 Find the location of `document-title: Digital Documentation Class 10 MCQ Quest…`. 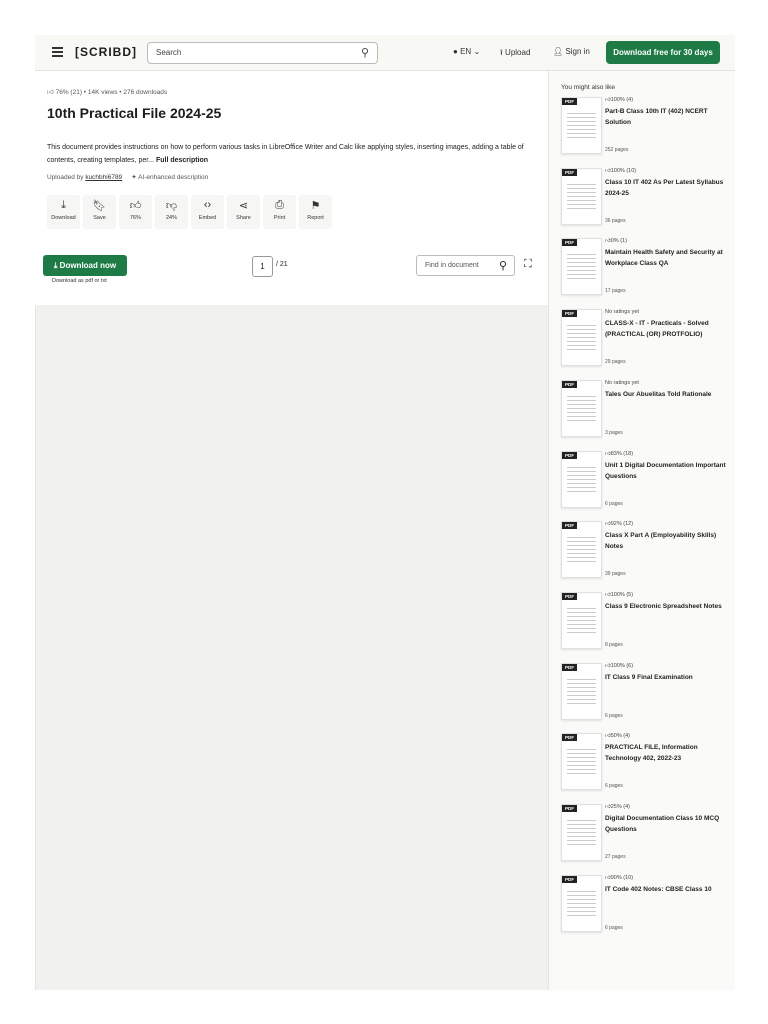

document-title: Digital Documentation Class 10 MCQ Quest… is located at coordinates (667, 824).